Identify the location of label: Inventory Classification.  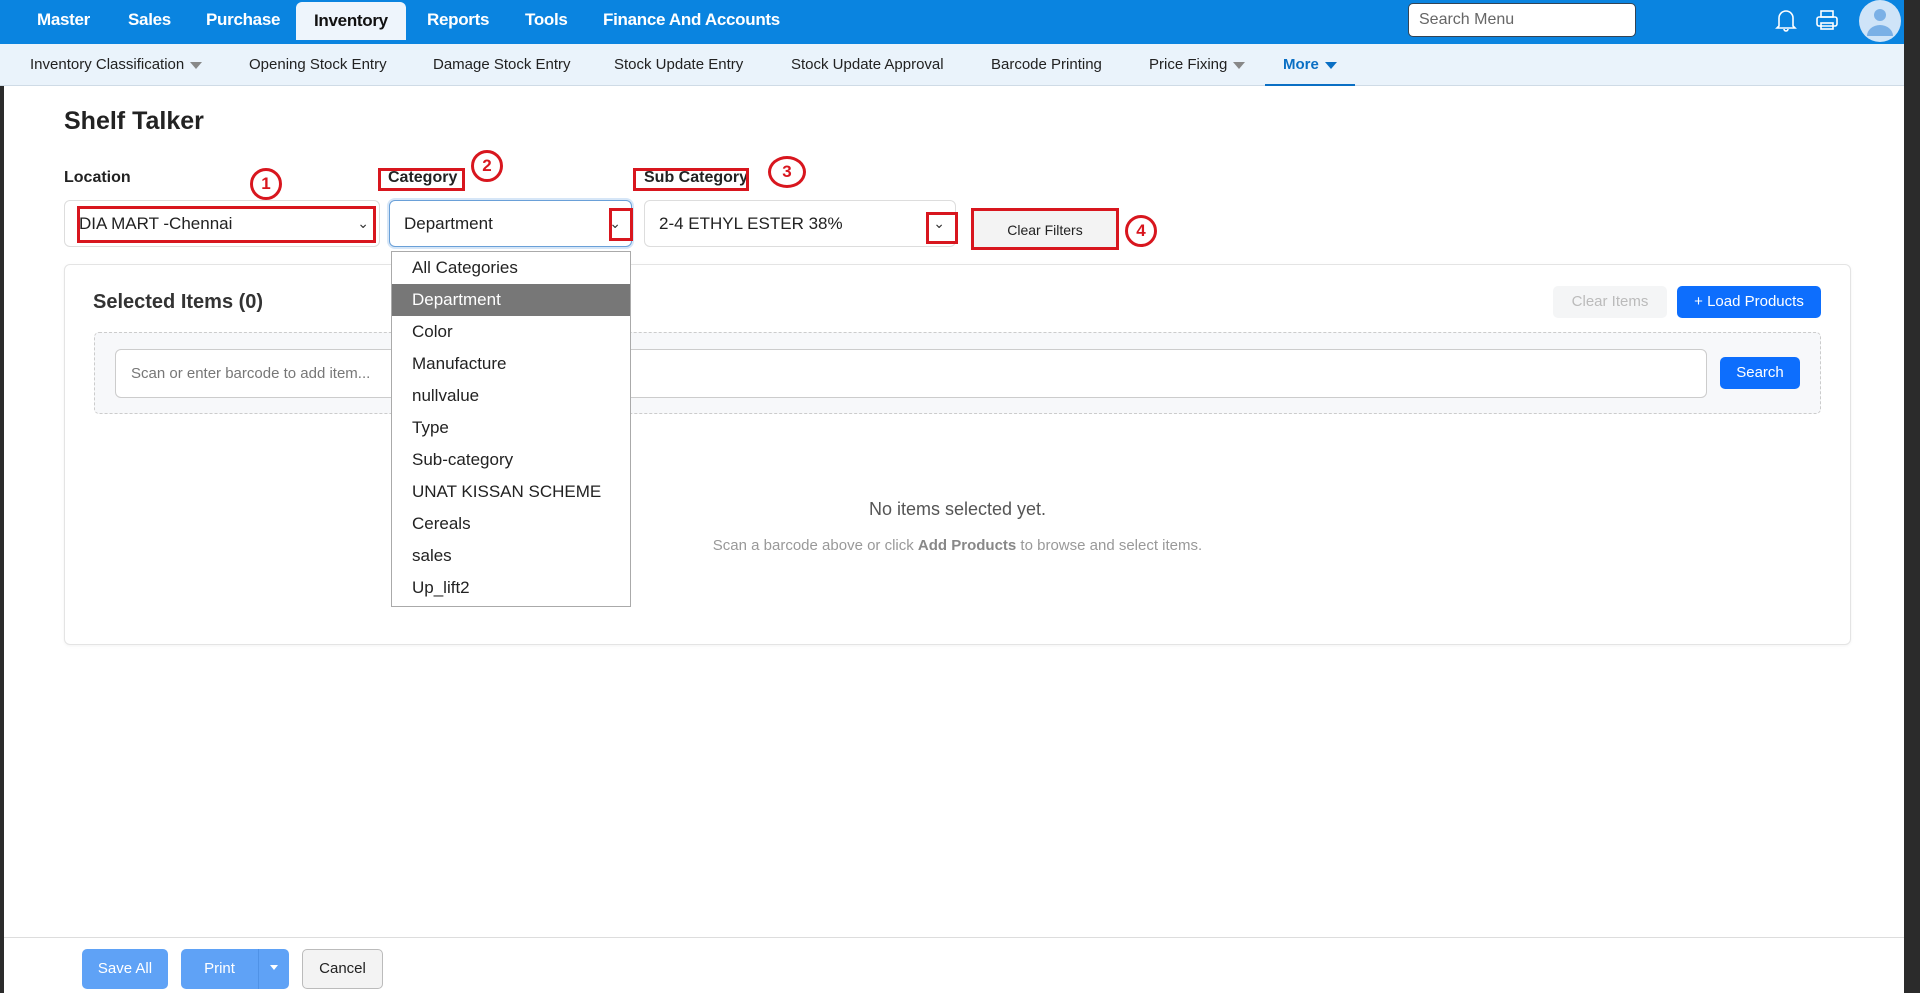
(107, 64).